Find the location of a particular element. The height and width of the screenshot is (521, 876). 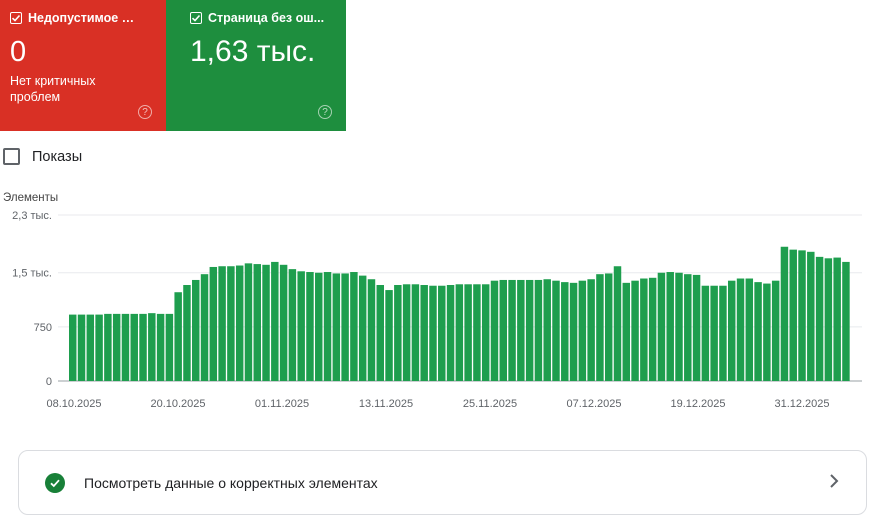

checkbox-unchecked-icon is located at coordinates (11, 156).